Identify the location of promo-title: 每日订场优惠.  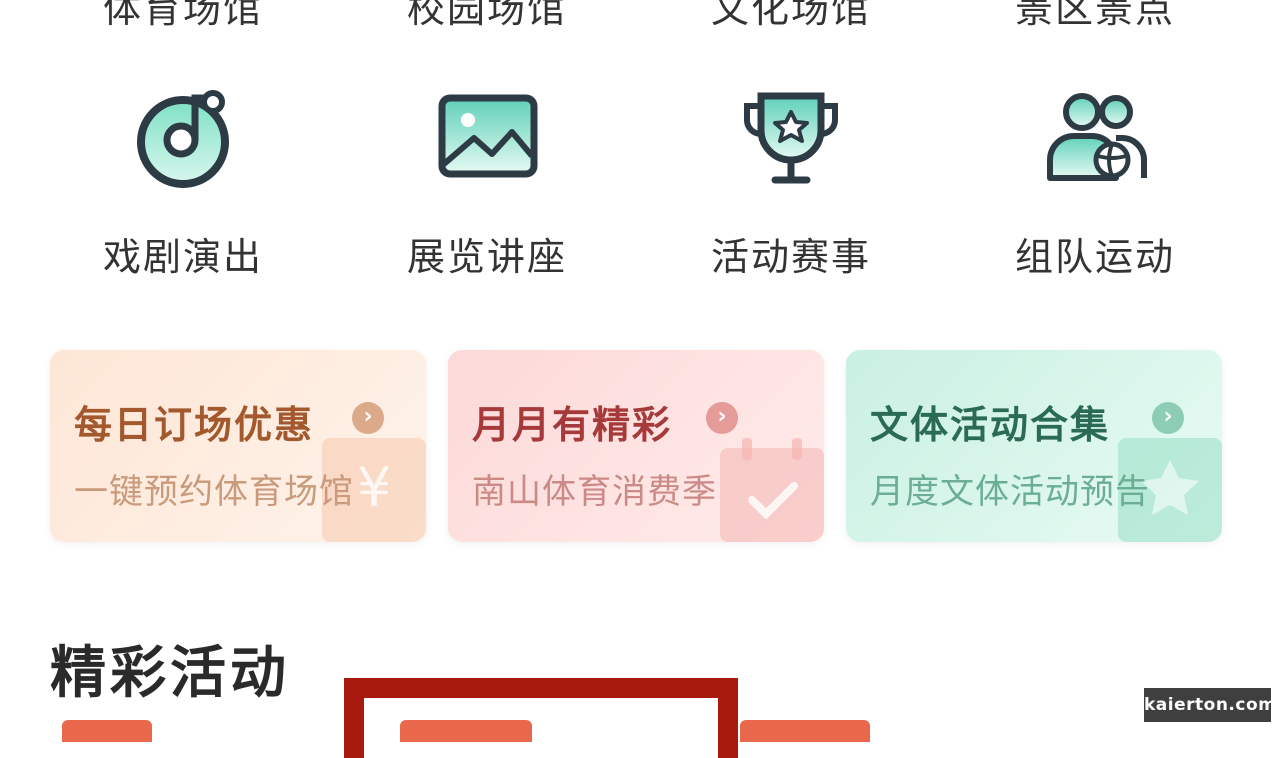
(194, 425).